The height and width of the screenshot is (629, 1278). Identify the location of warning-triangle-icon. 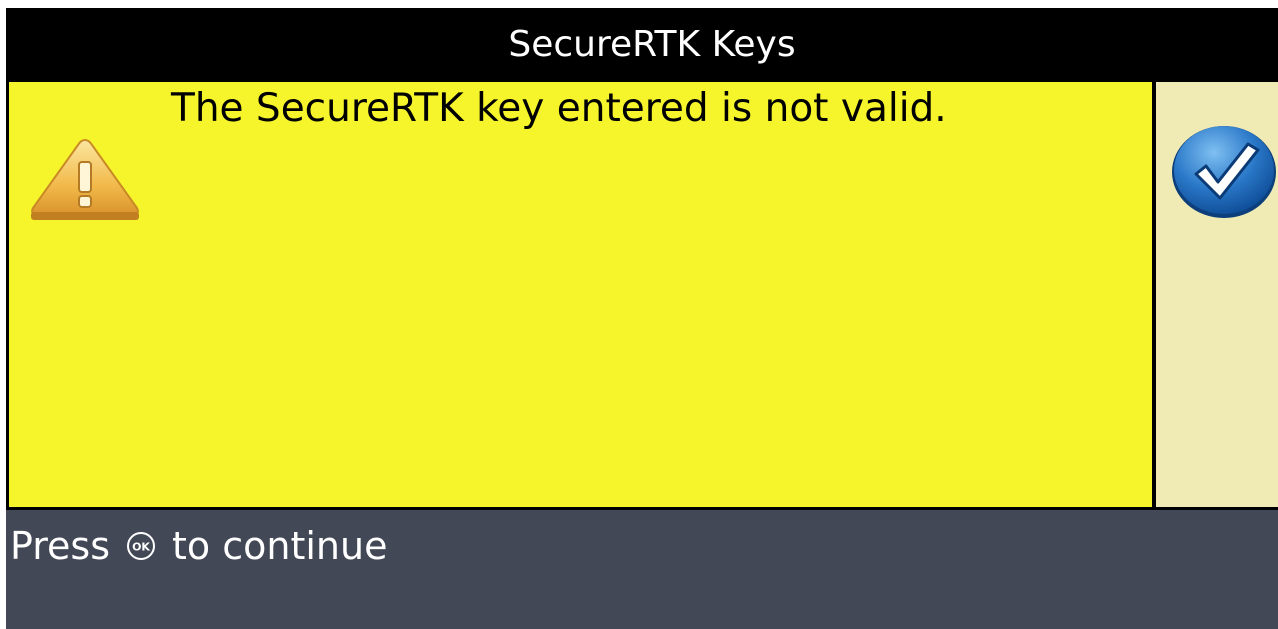
(85, 179).